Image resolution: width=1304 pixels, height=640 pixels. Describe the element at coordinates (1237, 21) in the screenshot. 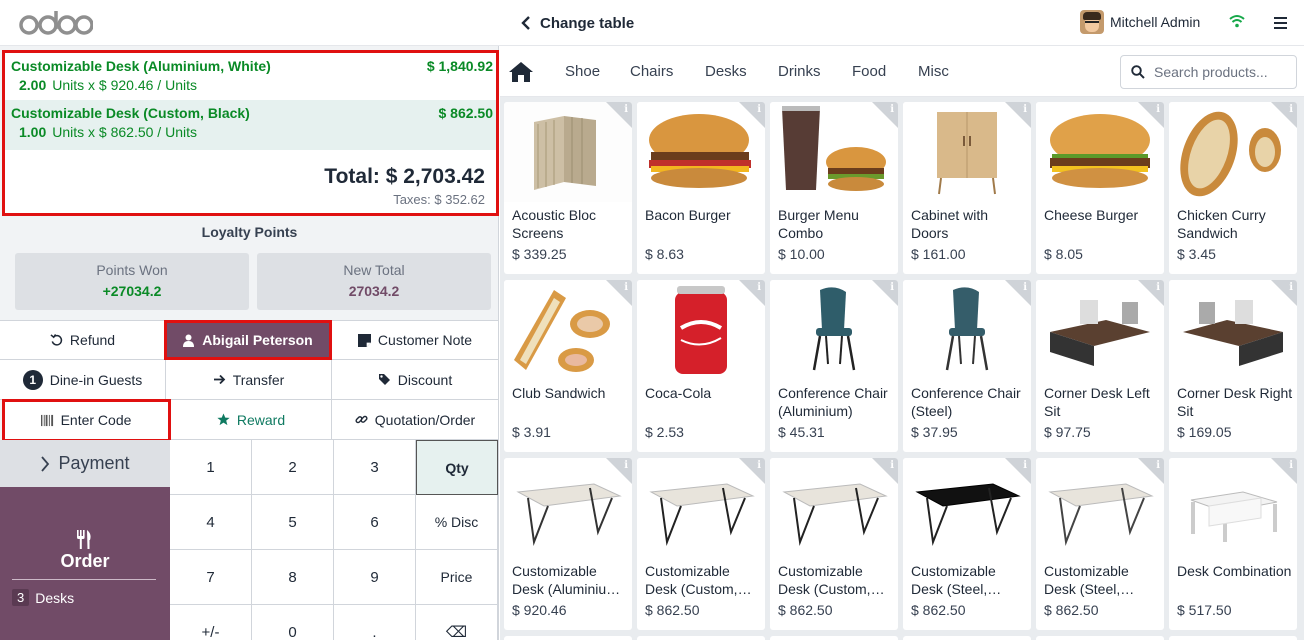

I see `wifi-icon` at that location.